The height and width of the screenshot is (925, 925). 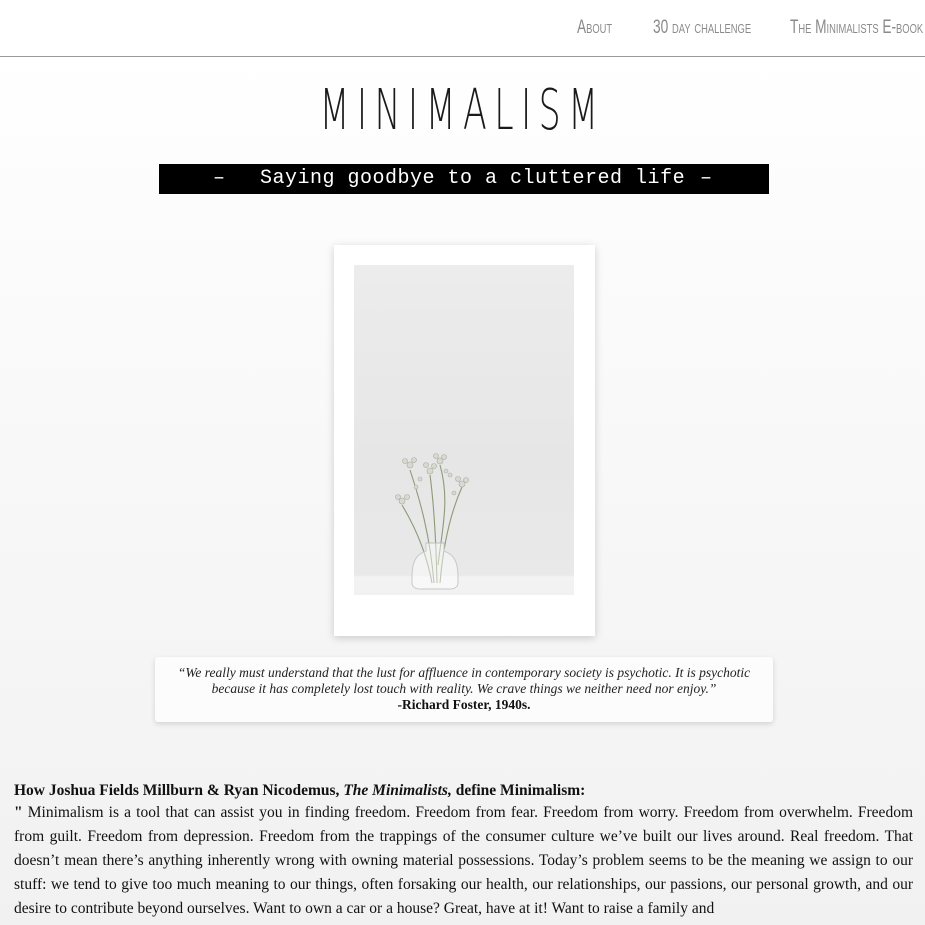 I want to click on article-heading-suffix: define Minimalism:, so click(x=518, y=790).